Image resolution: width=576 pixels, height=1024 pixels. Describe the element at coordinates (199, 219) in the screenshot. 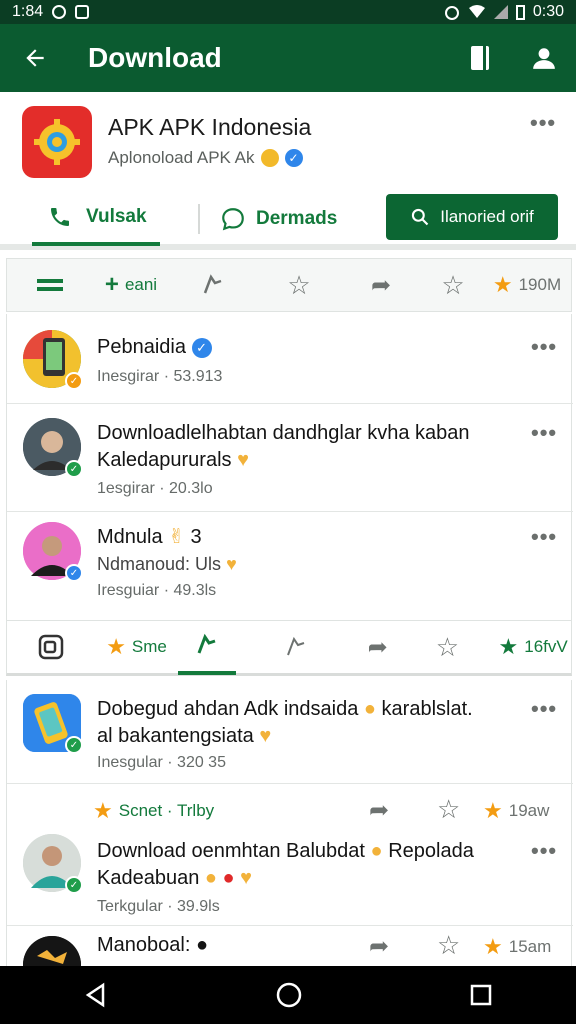

I see `tab-divider` at that location.